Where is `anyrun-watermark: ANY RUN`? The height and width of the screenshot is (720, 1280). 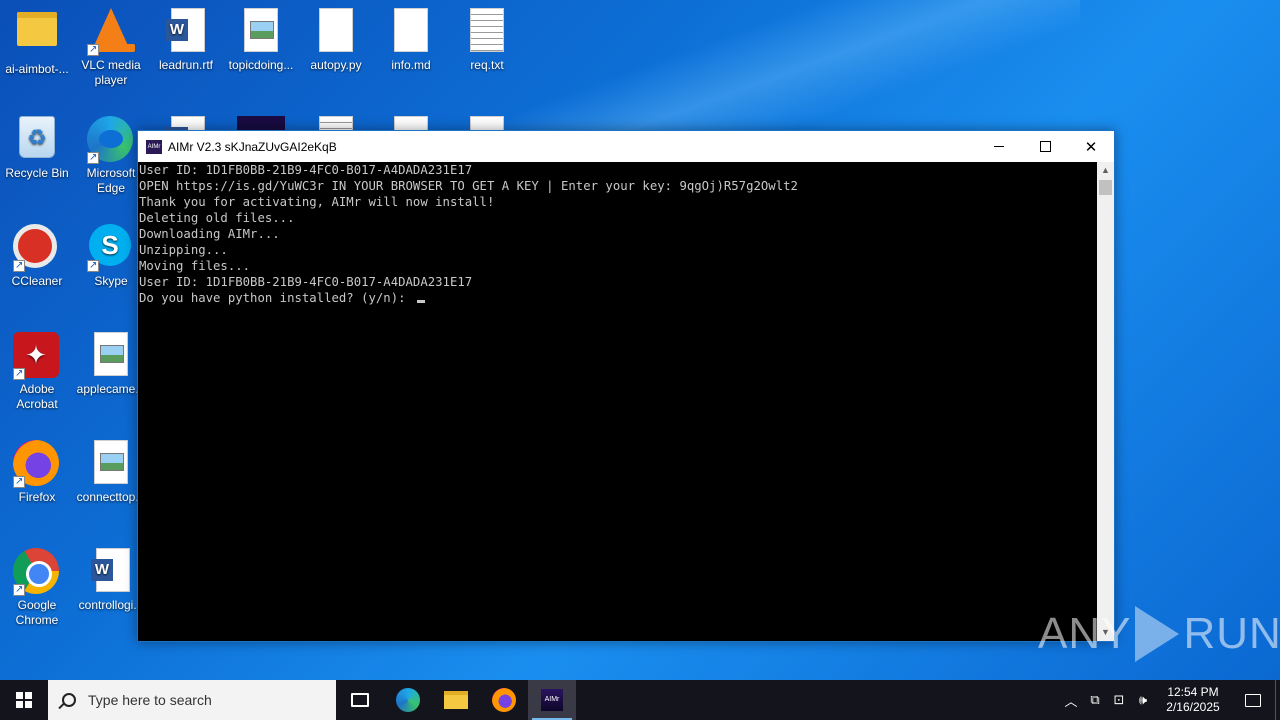 anyrun-watermark: ANY RUN is located at coordinates (1159, 634).